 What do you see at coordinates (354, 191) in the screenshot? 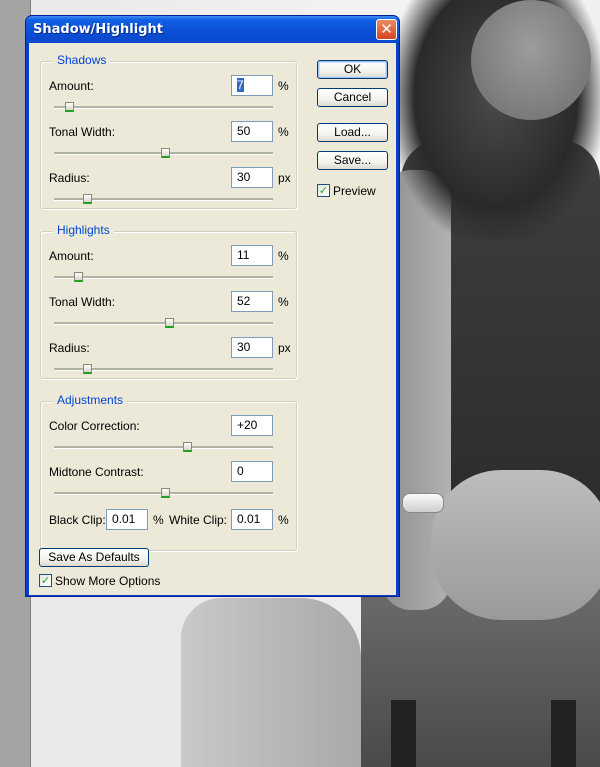
I see `preview-label: Preview` at bounding box center [354, 191].